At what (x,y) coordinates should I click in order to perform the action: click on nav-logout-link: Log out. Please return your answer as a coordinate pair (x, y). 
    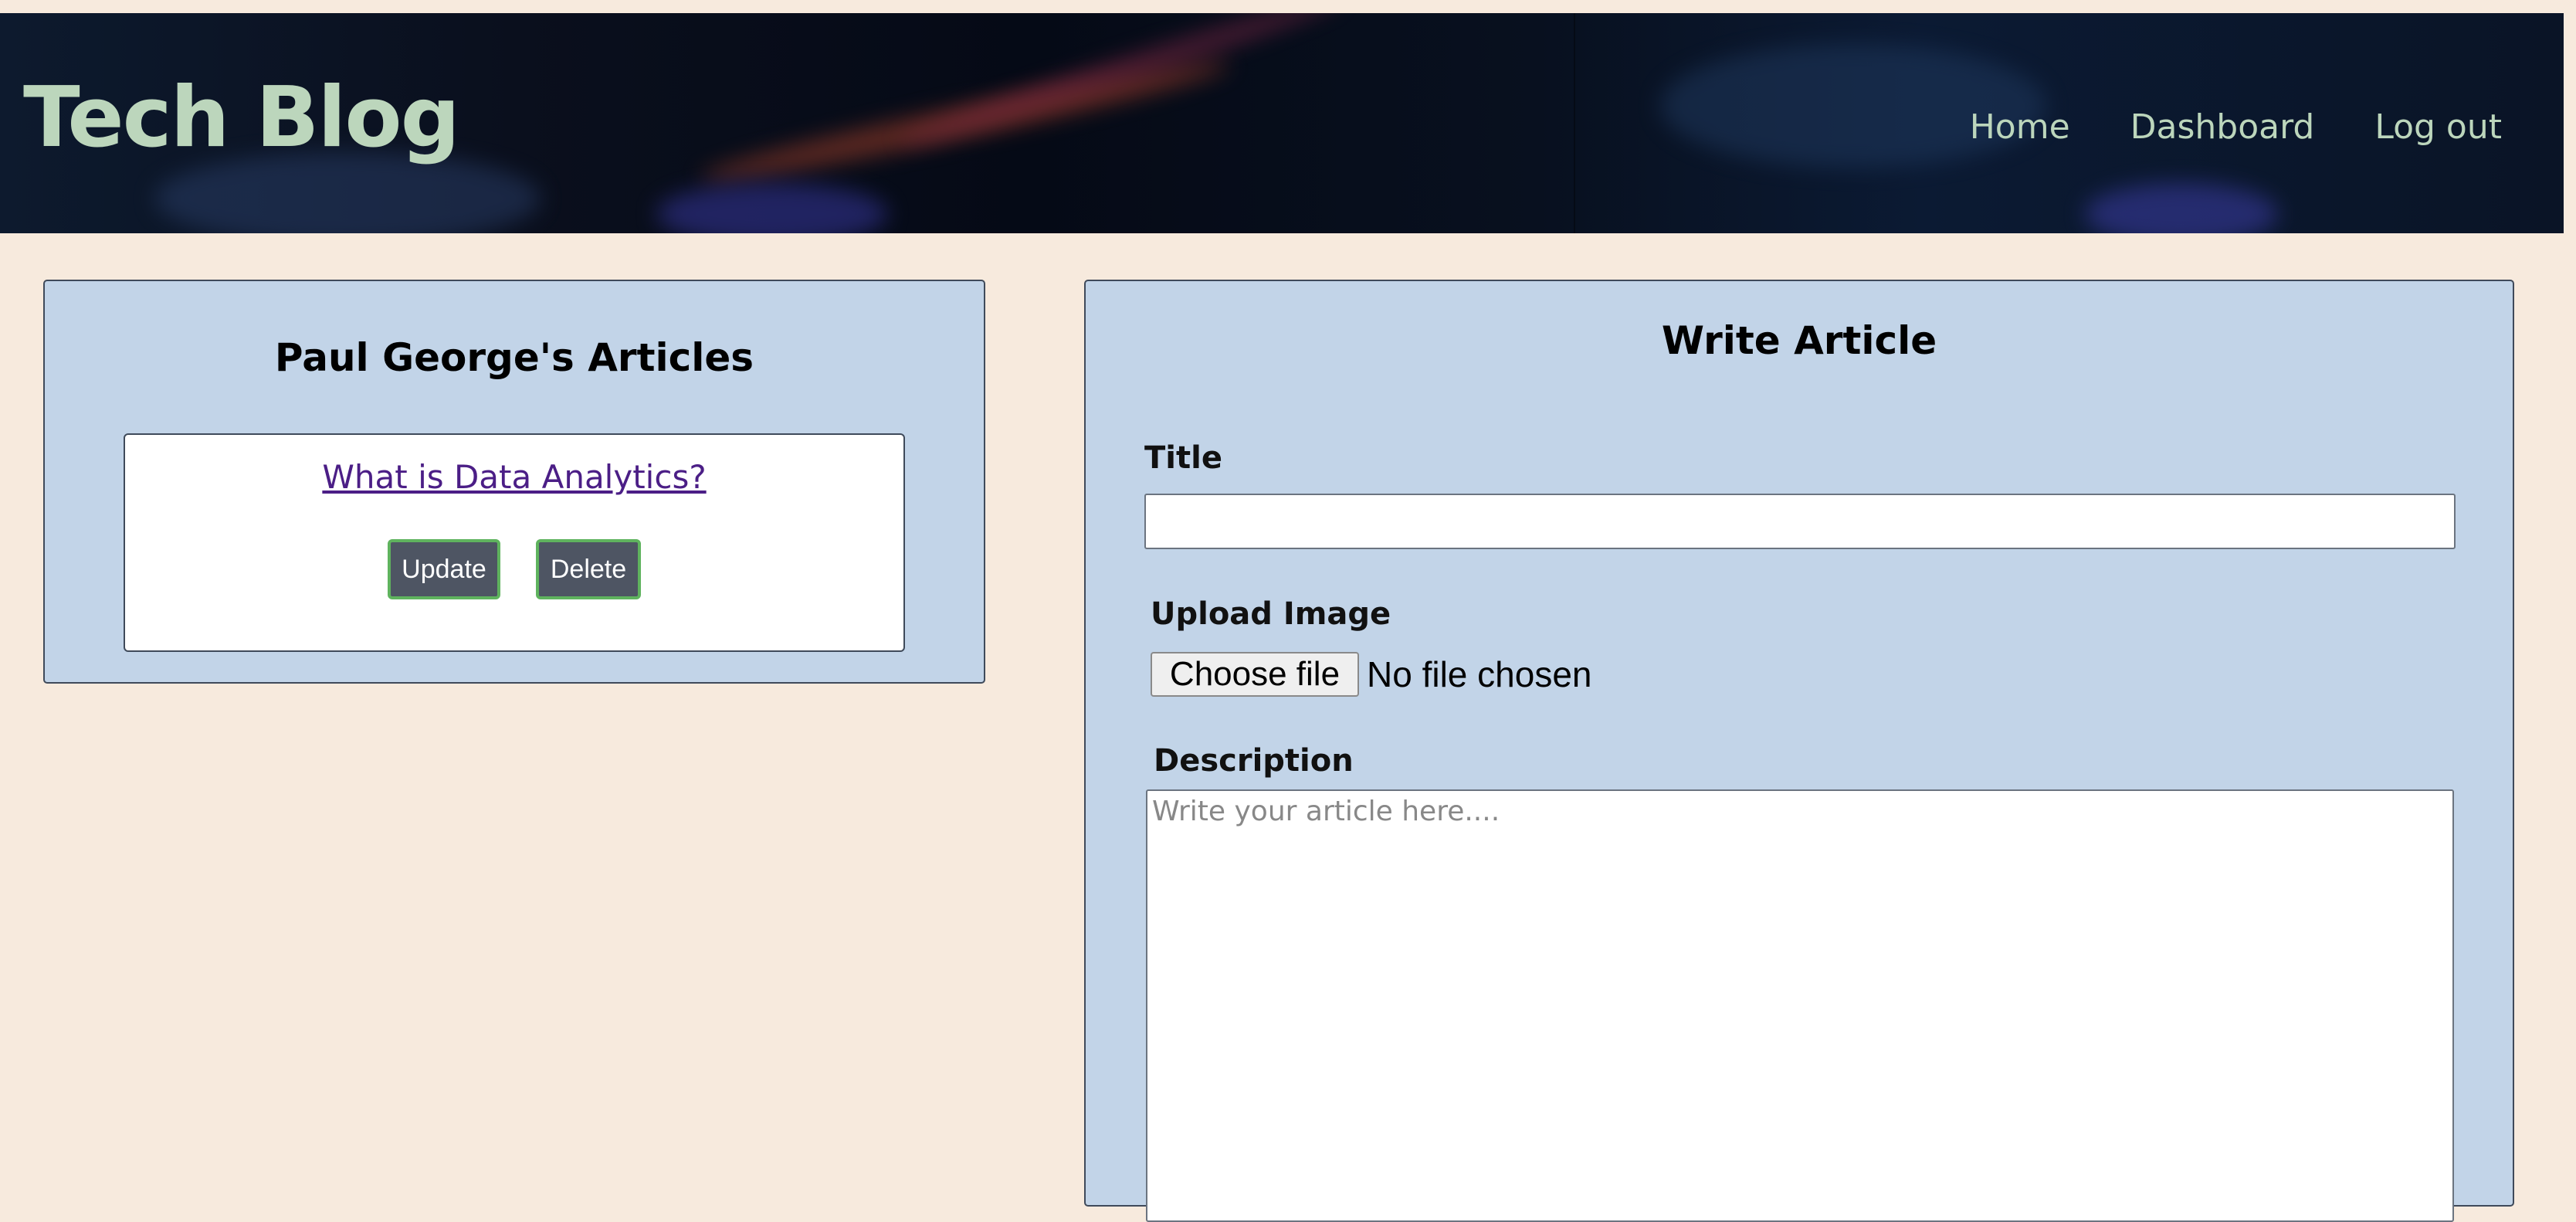
    Looking at the image, I should click on (2438, 127).